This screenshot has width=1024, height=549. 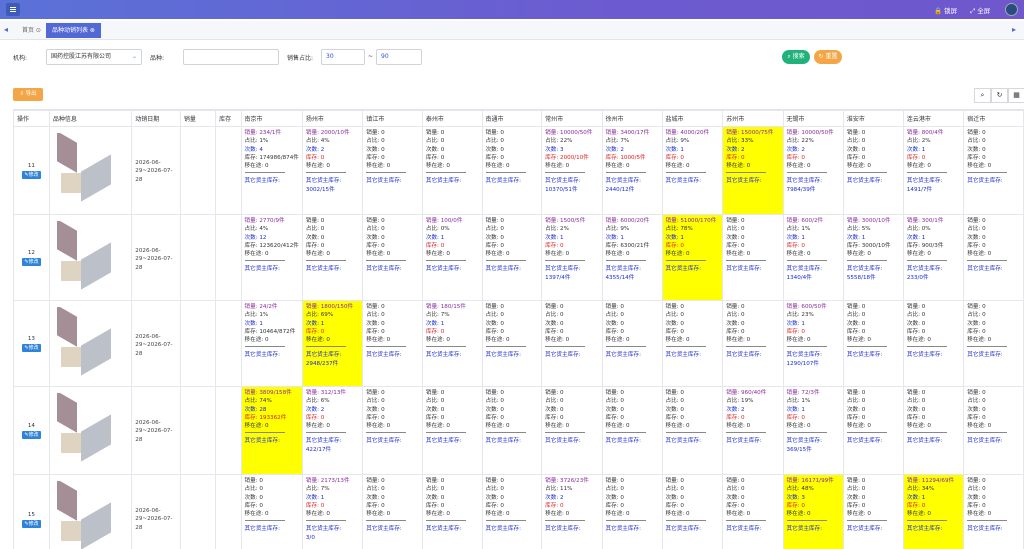 I want to click on column-header: 徐州市, so click(x=632, y=118).